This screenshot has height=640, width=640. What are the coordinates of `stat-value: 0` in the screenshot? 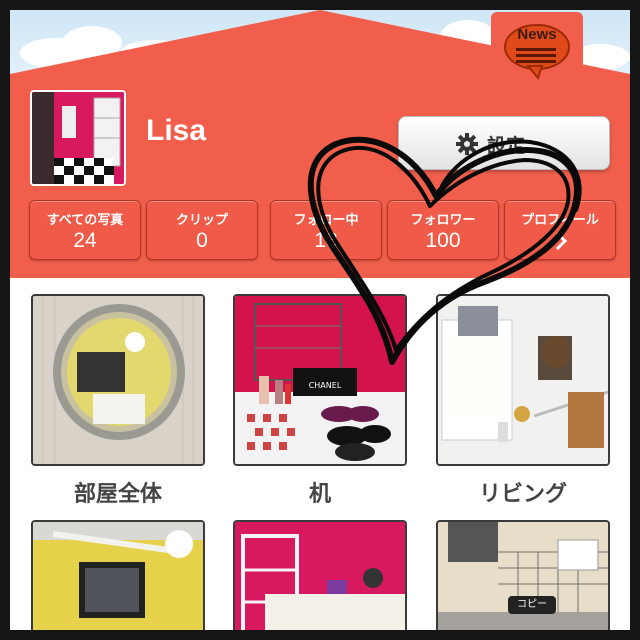 It's located at (202, 240).